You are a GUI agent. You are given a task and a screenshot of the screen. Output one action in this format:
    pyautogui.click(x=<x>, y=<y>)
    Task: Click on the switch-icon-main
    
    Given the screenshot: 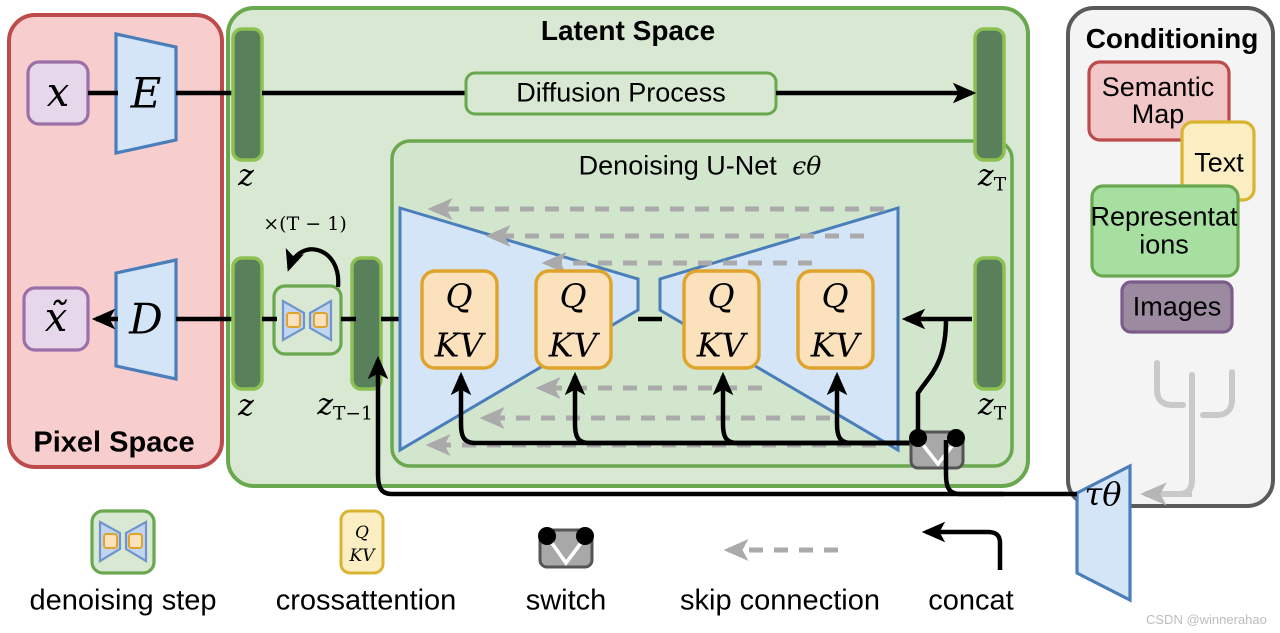 What is the action you would take?
    pyautogui.click(x=937, y=449)
    